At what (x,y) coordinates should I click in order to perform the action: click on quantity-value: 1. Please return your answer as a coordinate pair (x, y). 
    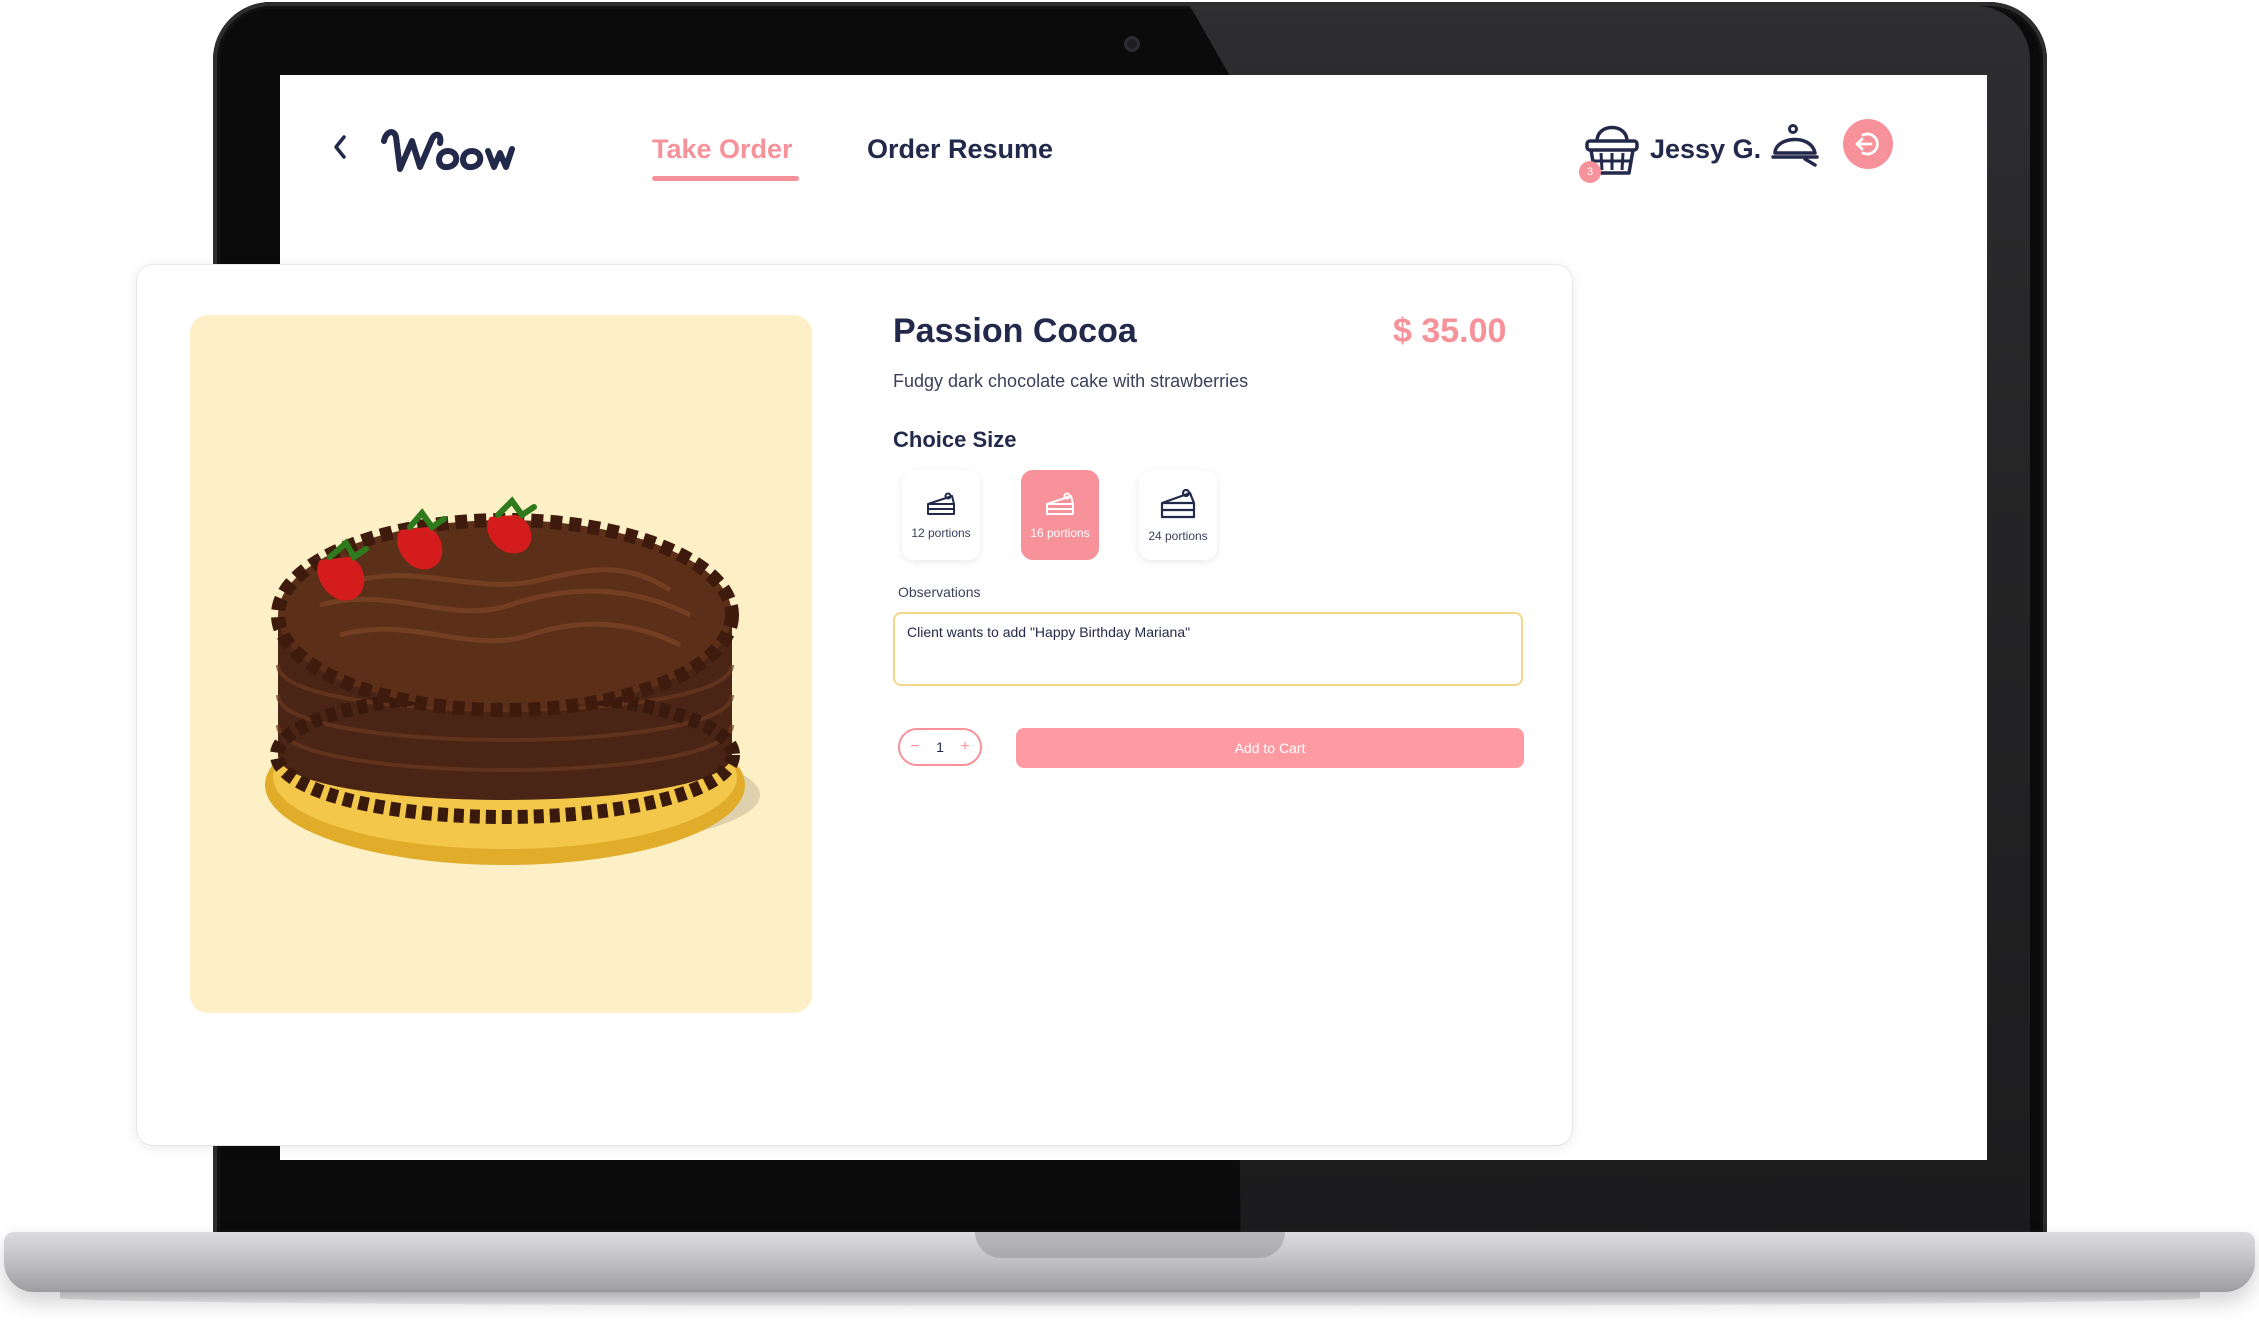
    Looking at the image, I should click on (940, 747).